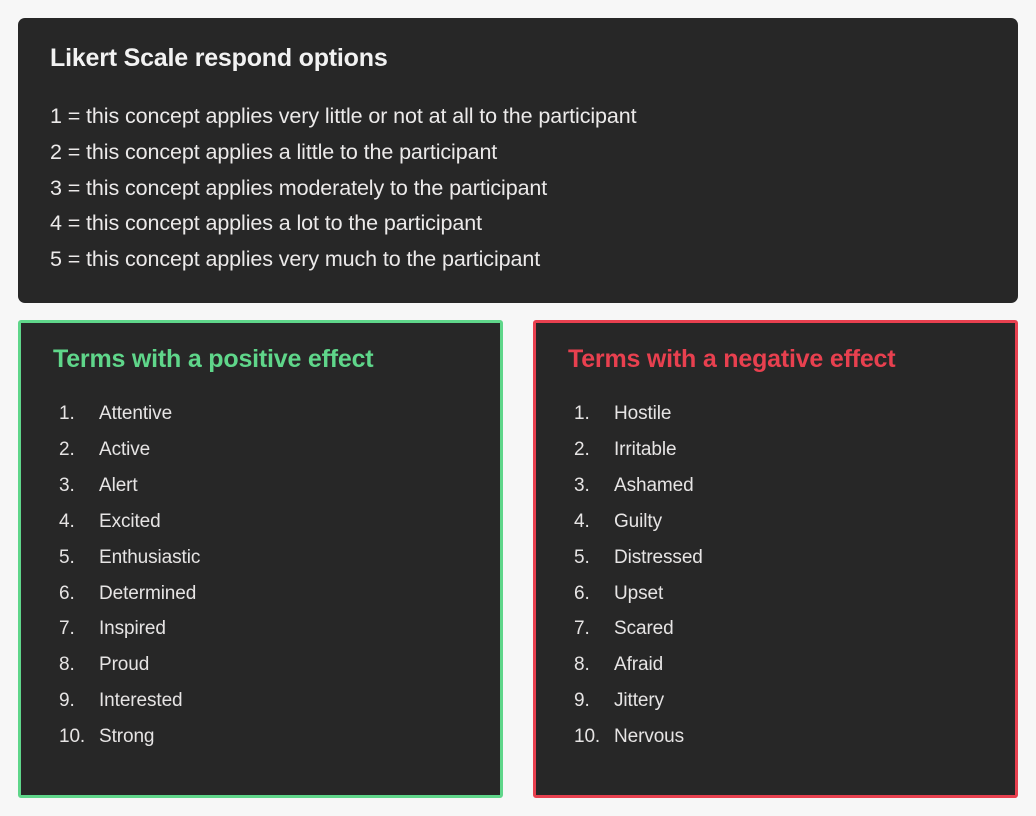 The image size is (1036, 816). What do you see at coordinates (775, 629) in the screenshot?
I see `list-item: 7. Scared` at bounding box center [775, 629].